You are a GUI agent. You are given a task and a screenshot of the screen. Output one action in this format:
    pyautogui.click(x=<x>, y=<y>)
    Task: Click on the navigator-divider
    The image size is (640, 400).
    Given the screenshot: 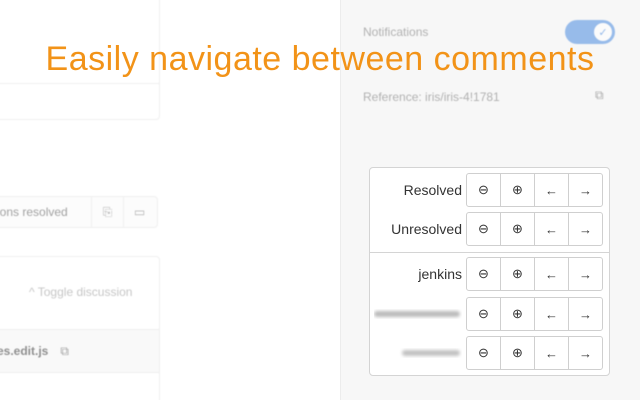 What is the action you would take?
    pyautogui.click(x=489, y=252)
    